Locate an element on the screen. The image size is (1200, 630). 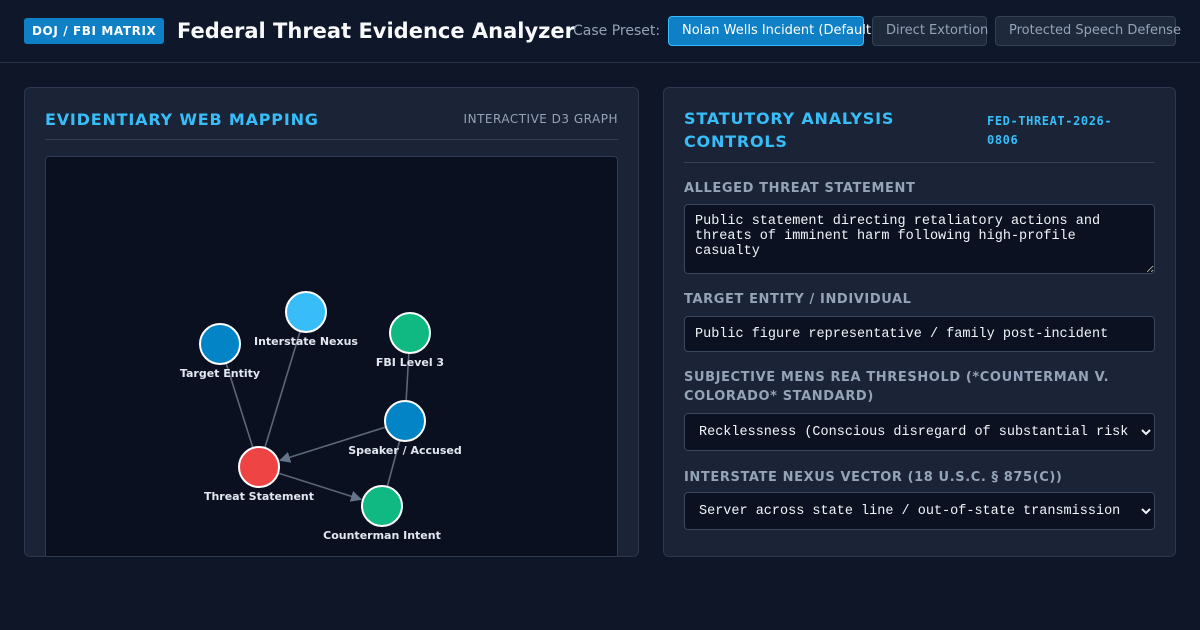
preset-button-nolan-wells: Nolan Wells Incident (Default) is located at coordinates (772, 31).